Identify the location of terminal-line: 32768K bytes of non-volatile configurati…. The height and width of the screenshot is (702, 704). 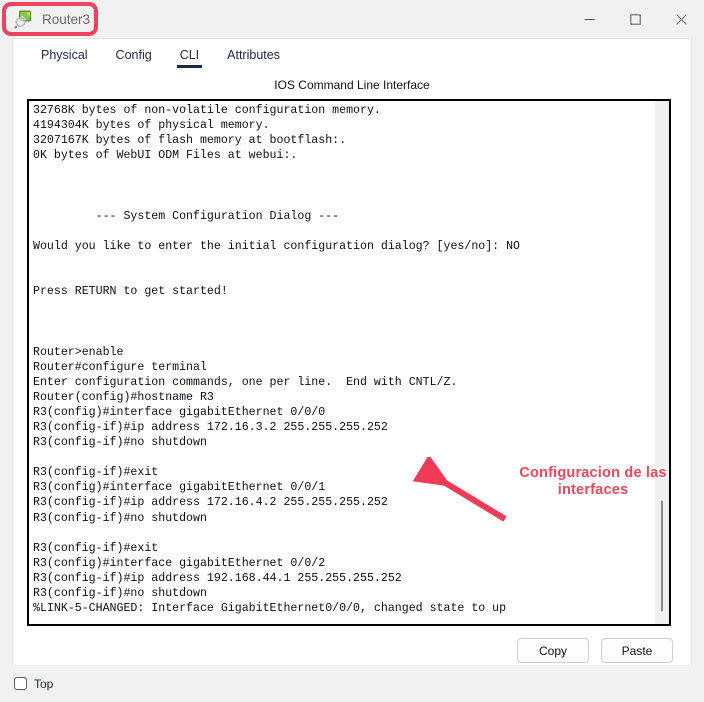
(207, 110).